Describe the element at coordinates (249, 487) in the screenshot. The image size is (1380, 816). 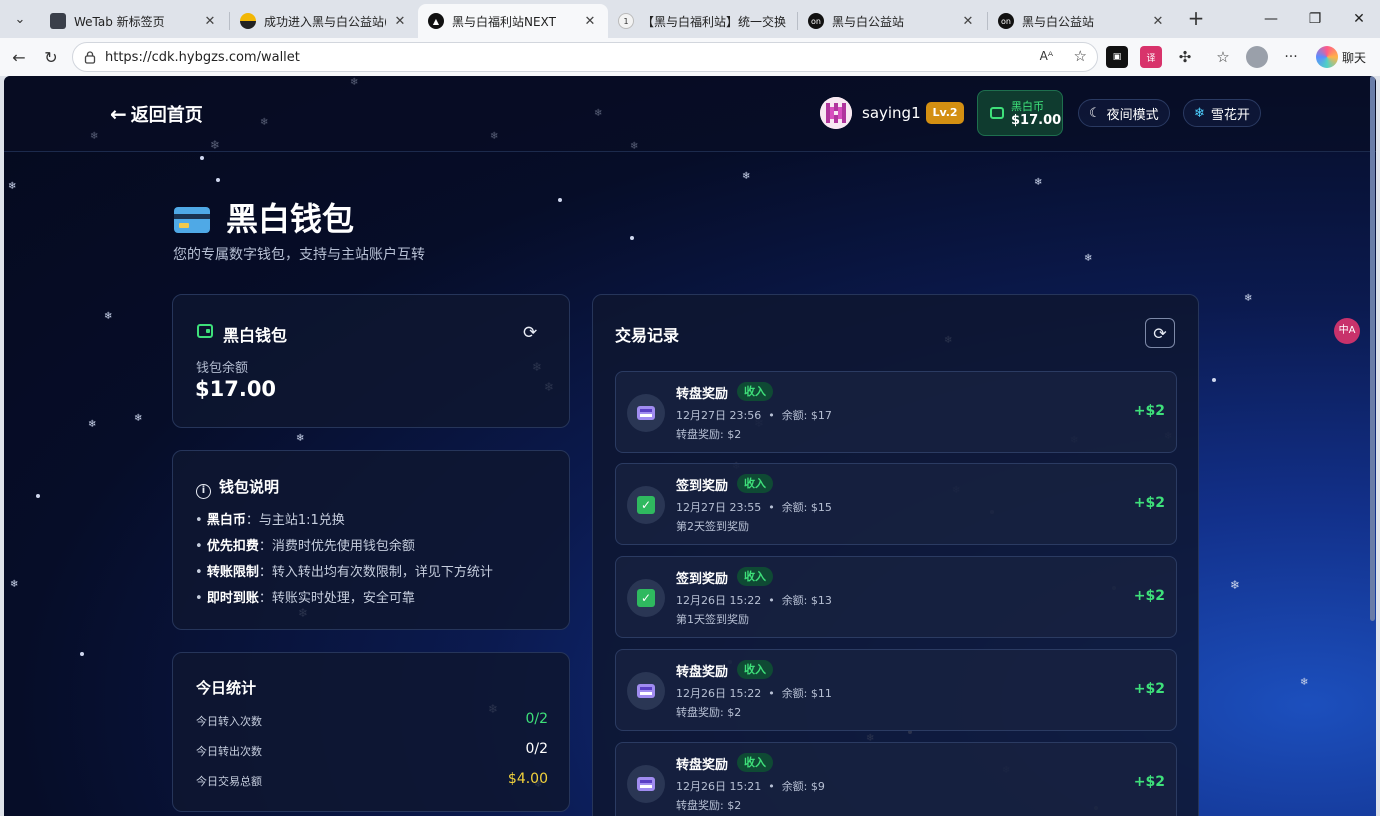
I see `info-card-title: 钱包说明` at that location.